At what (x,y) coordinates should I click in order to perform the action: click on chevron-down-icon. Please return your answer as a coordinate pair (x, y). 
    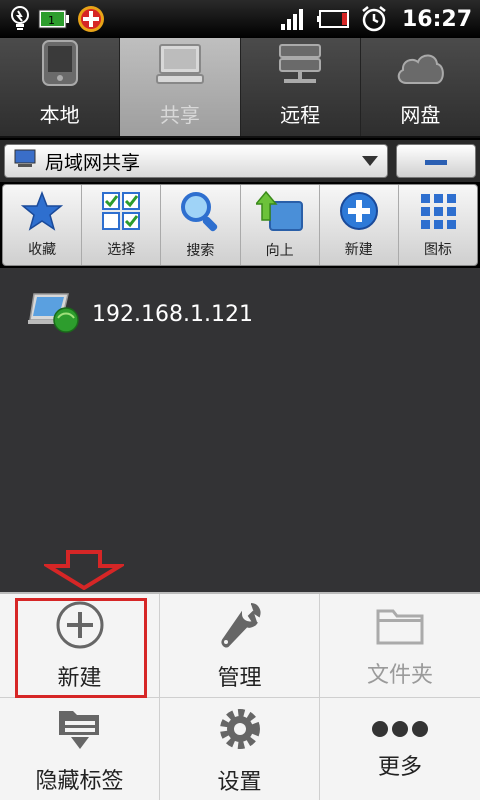
    Looking at the image, I should click on (370, 161).